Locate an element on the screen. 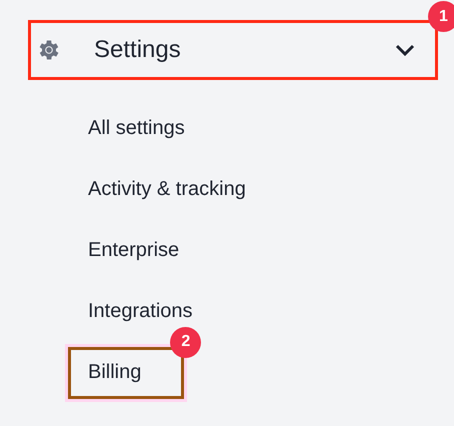 The height and width of the screenshot is (426, 454). settings-header: Settings is located at coordinates (233, 50).